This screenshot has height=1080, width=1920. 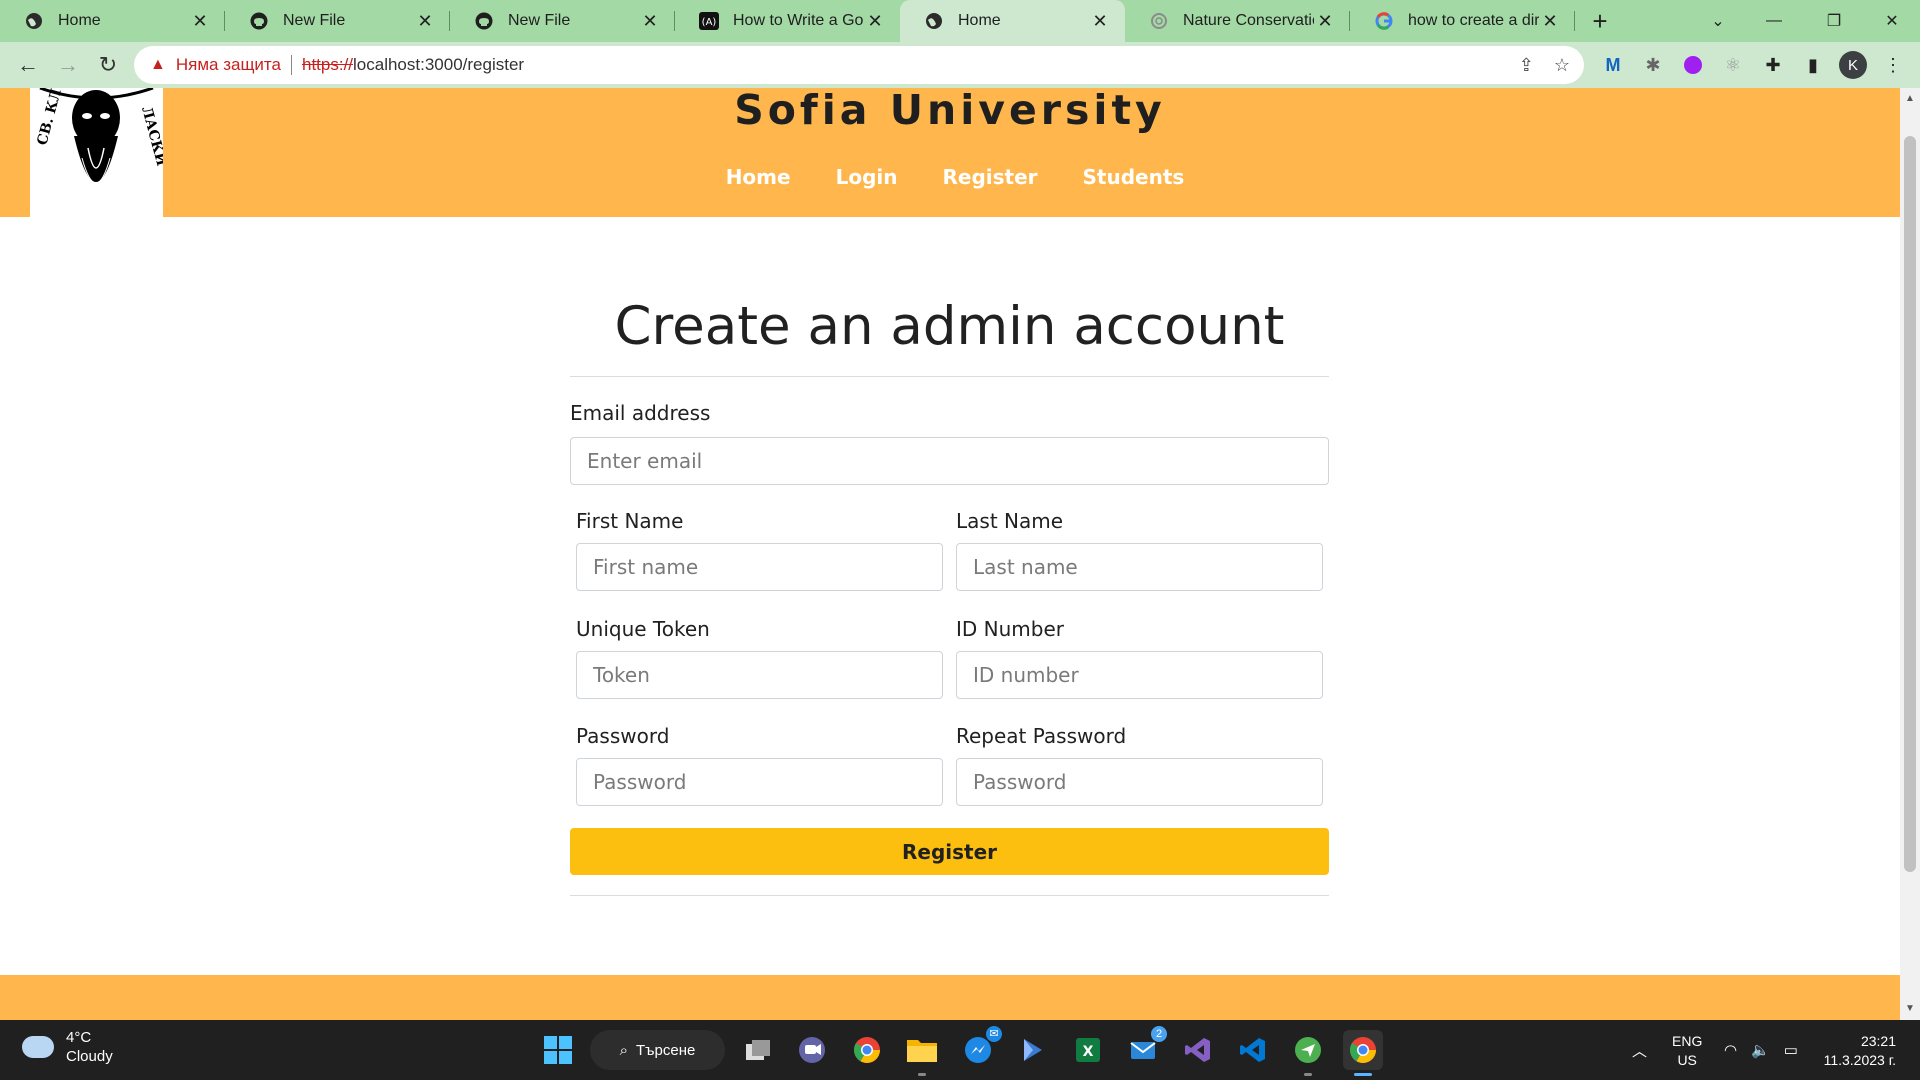 I want to click on weather-widget: 4°C Cloudy, so click(x=67, y=1047).